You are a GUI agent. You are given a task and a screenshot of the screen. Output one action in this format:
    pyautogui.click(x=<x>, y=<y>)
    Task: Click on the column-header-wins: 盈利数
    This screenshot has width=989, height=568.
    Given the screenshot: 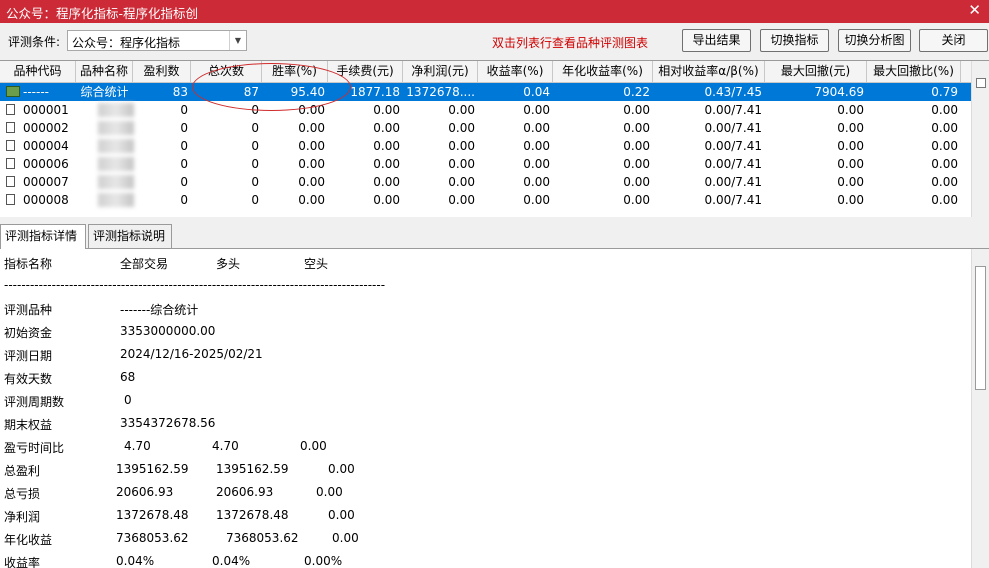 What is the action you would take?
    pyautogui.click(x=162, y=71)
    